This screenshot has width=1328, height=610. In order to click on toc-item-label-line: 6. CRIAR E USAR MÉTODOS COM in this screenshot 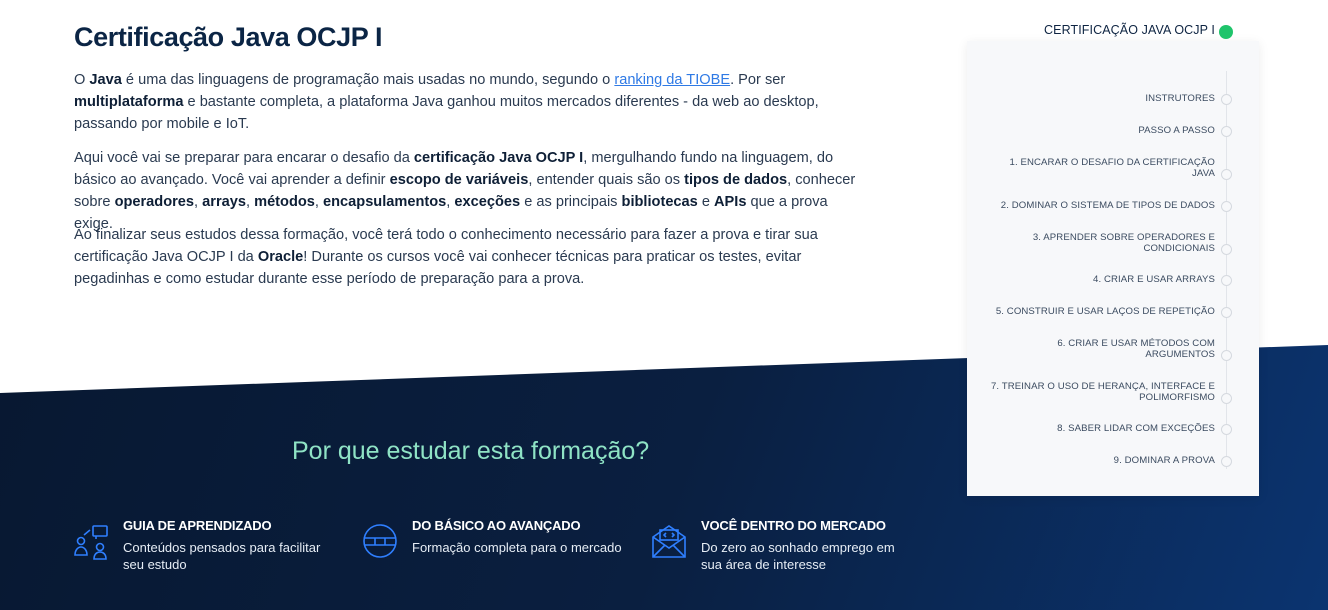, I will do `click(1136, 343)`.